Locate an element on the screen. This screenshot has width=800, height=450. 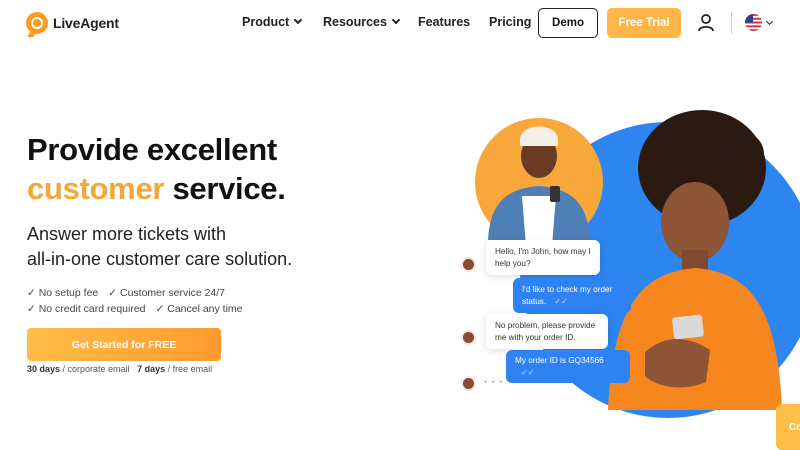
hero-title-accent: customer is located at coordinates (96, 188).